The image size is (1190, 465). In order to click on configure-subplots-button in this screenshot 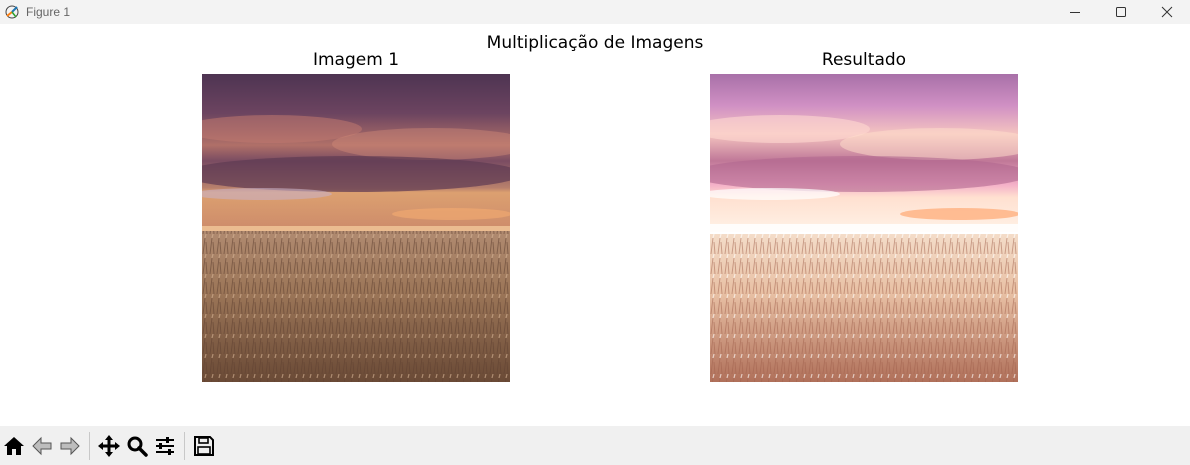, I will do `click(165, 446)`.